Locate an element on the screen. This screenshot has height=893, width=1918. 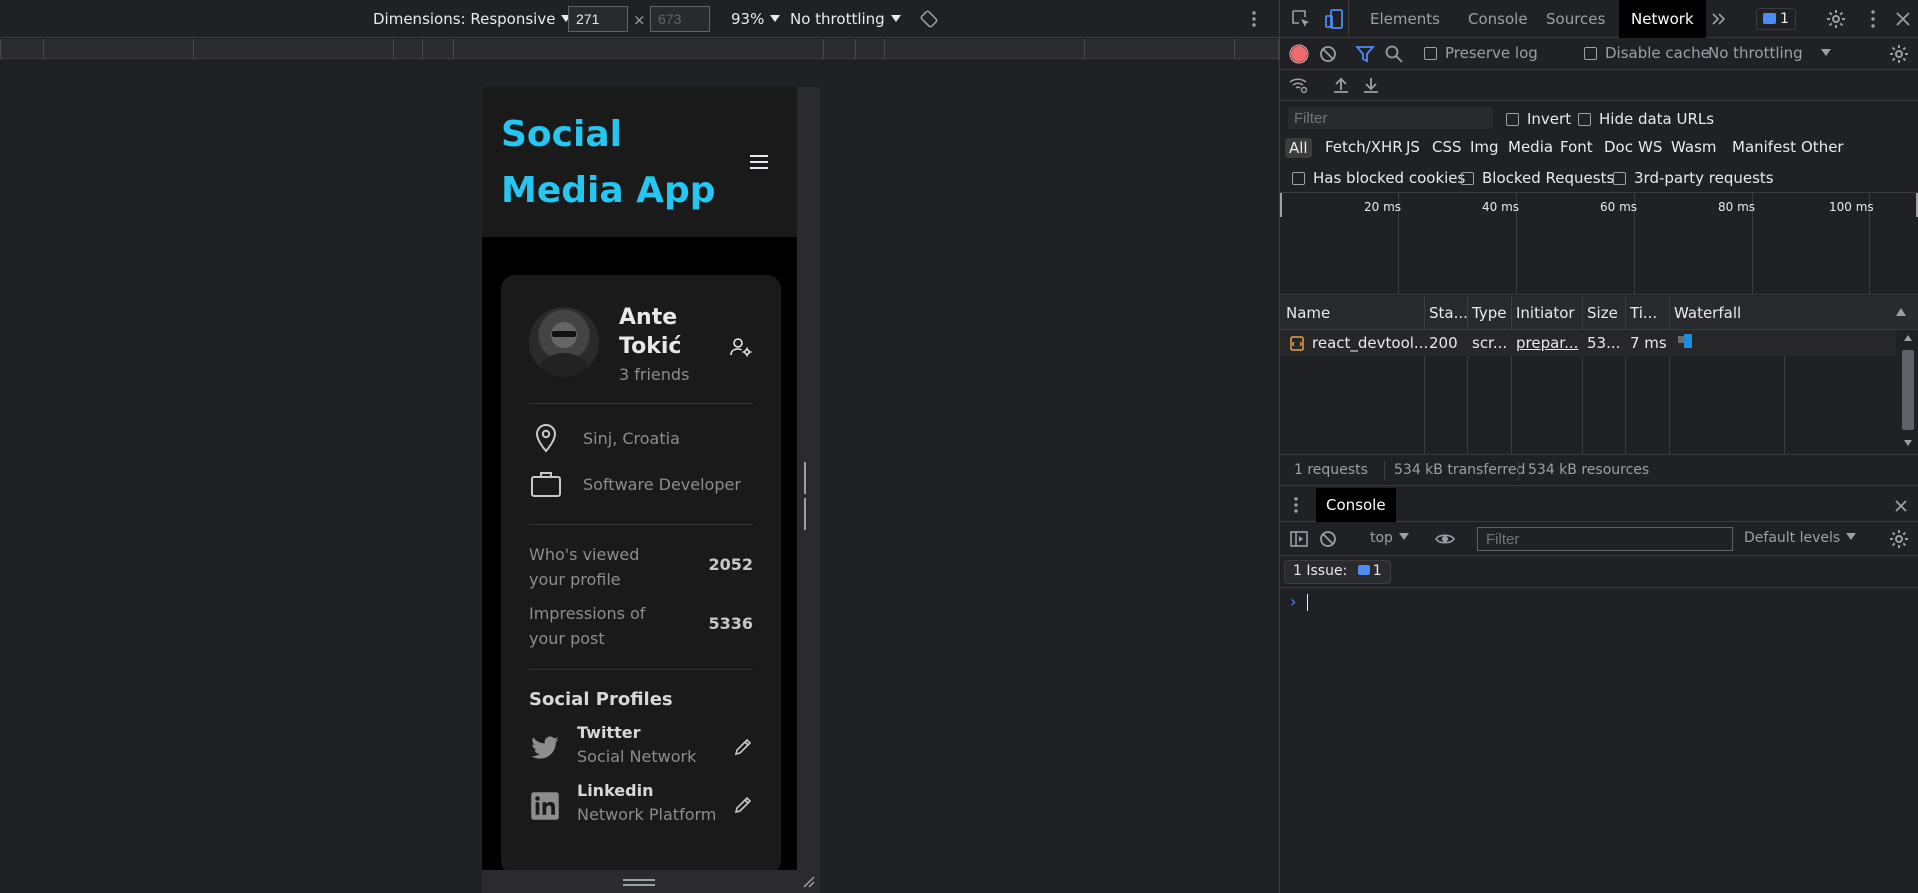
social-item-twitter: Twitter Social Network is located at coordinates (641, 748).